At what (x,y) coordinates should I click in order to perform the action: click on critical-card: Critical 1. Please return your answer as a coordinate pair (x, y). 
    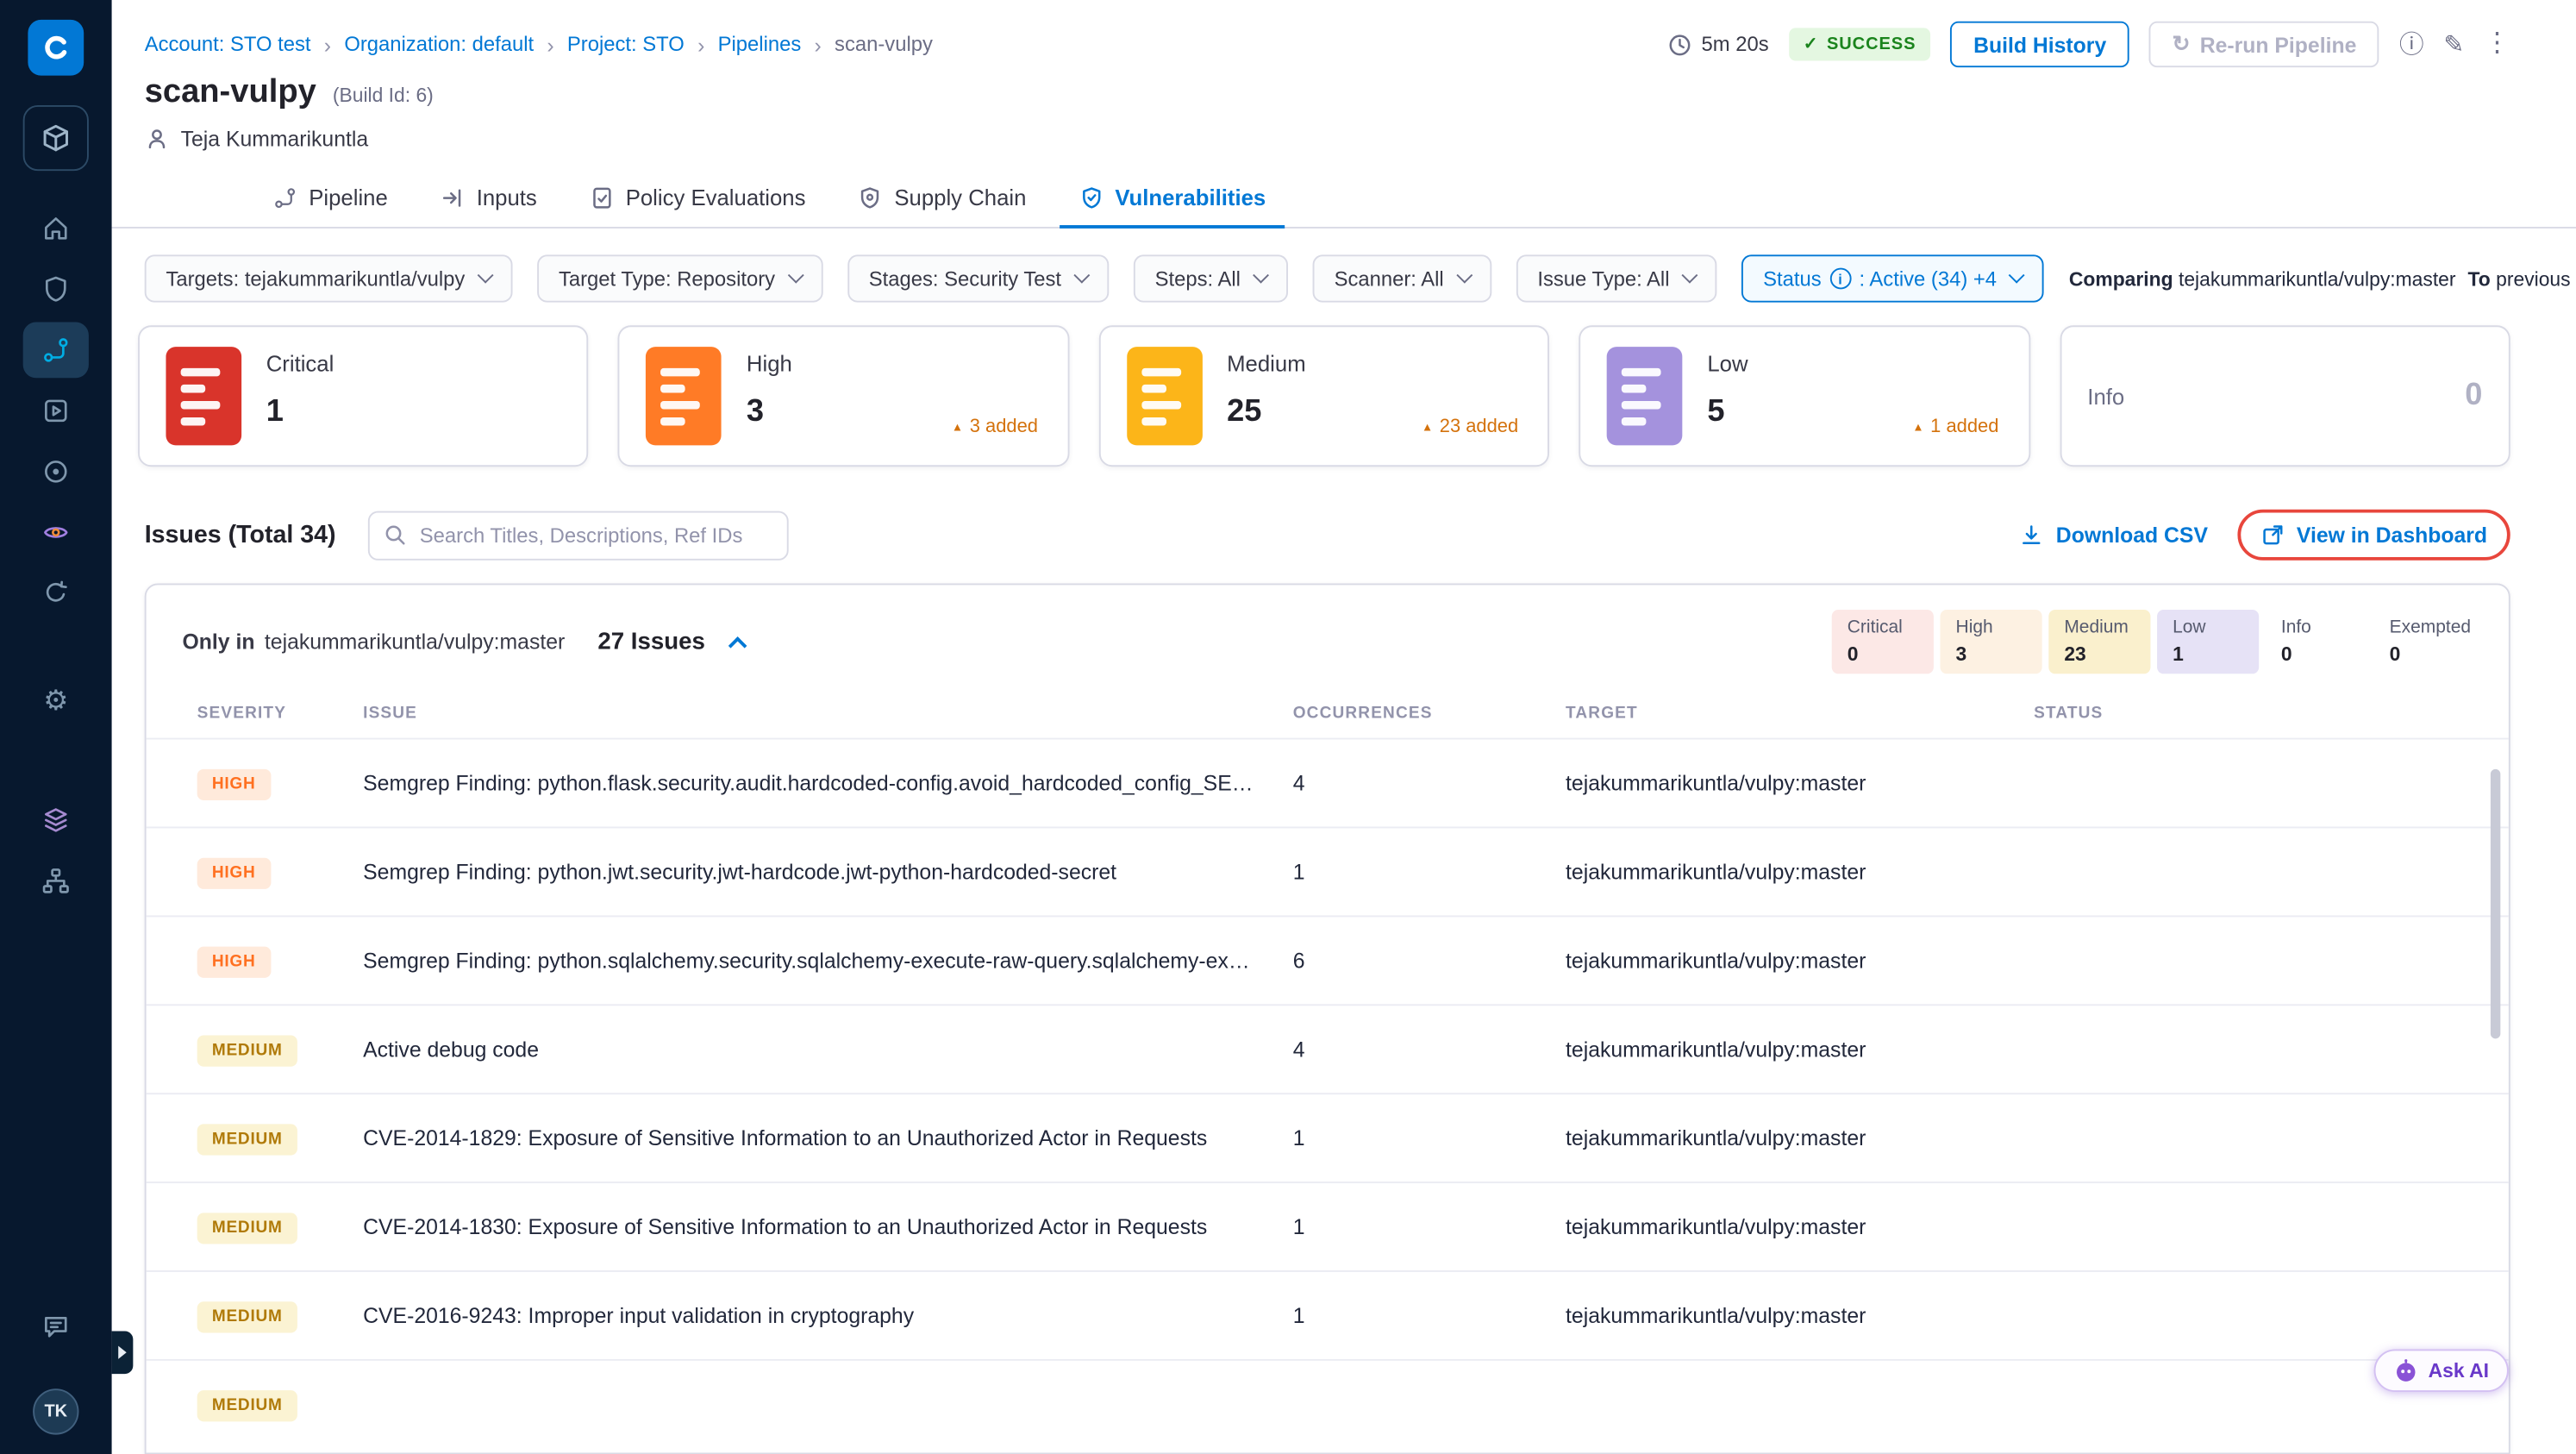
    Looking at the image, I should click on (363, 396).